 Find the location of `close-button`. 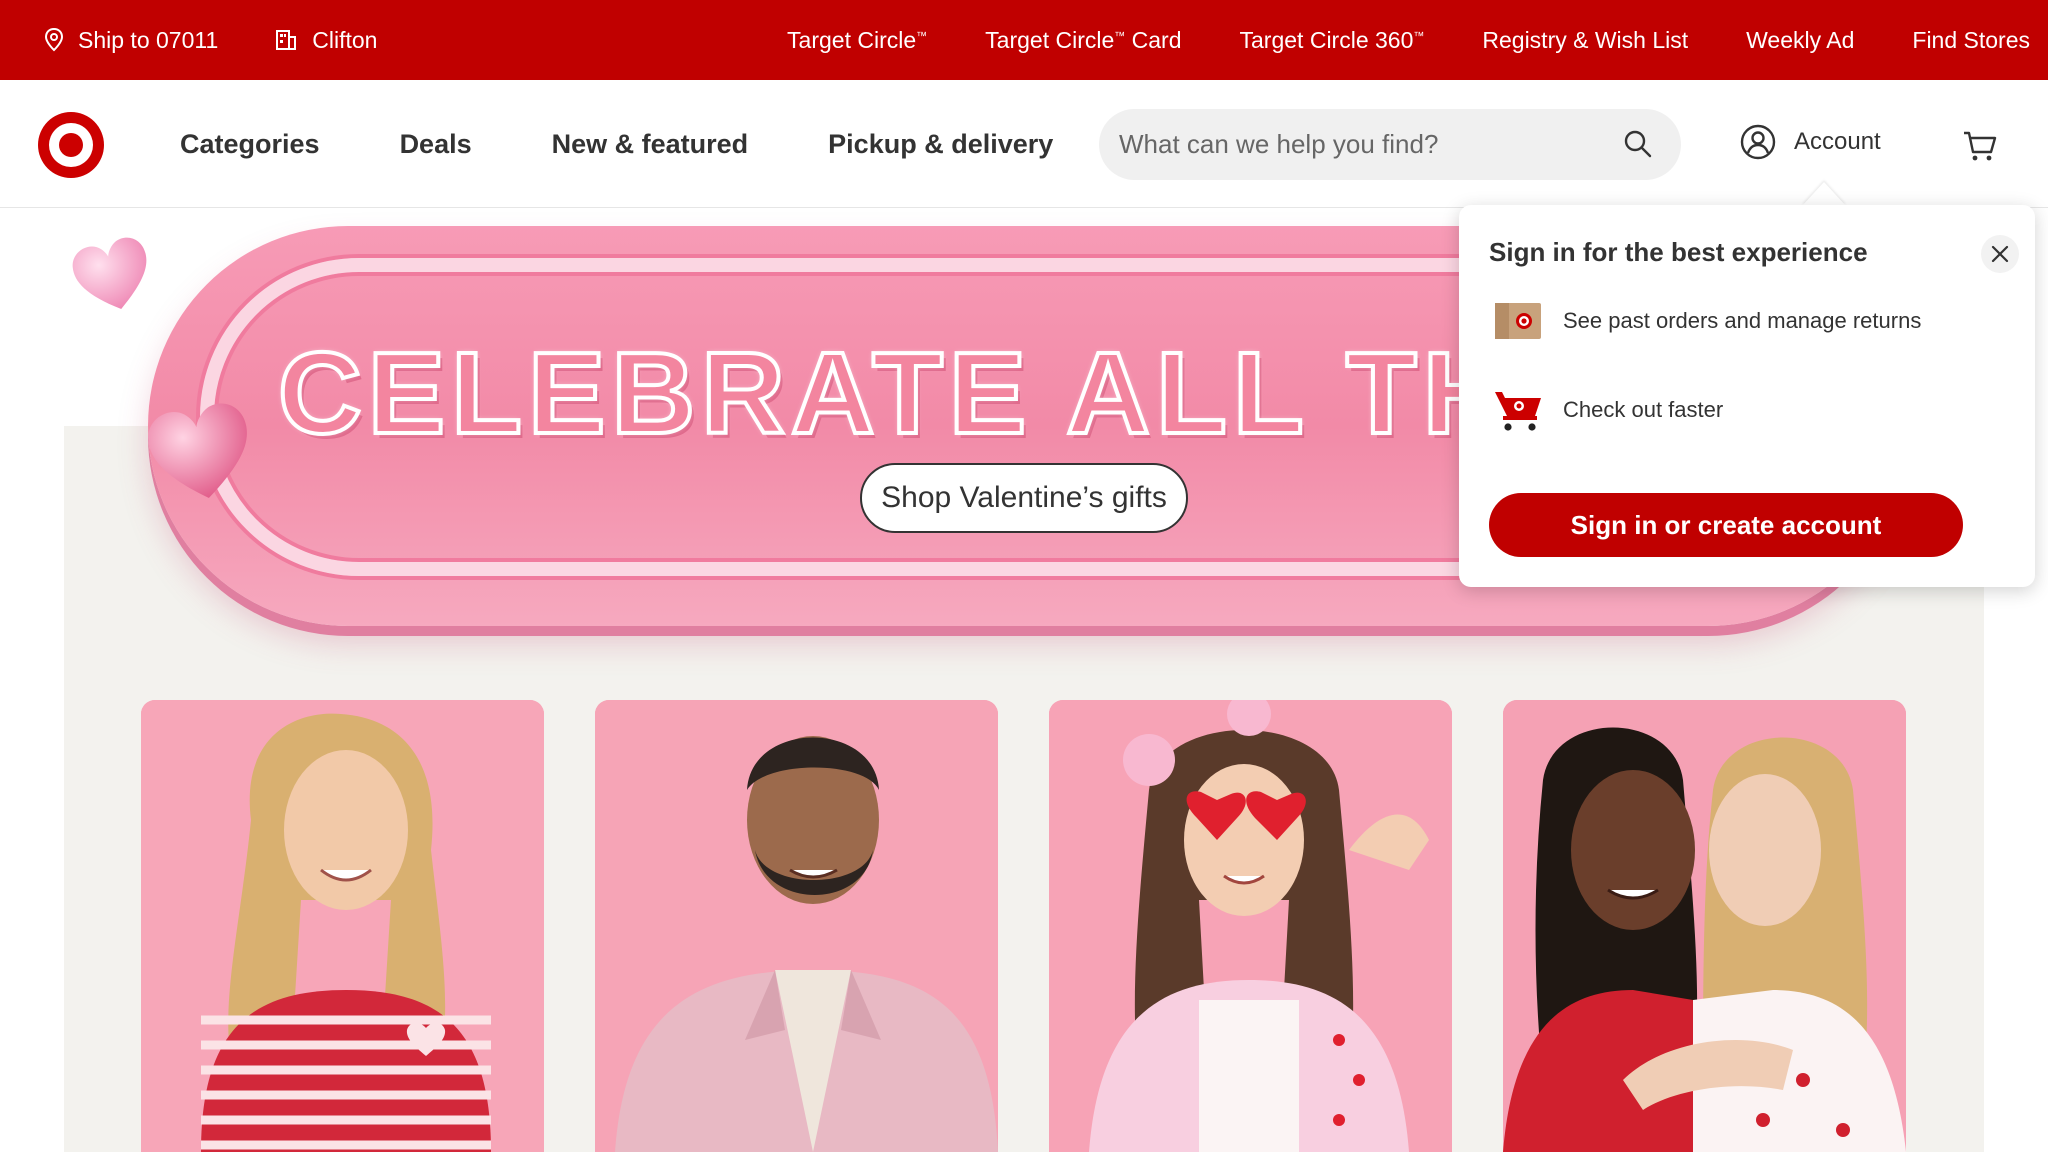

close-button is located at coordinates (2000, 254).